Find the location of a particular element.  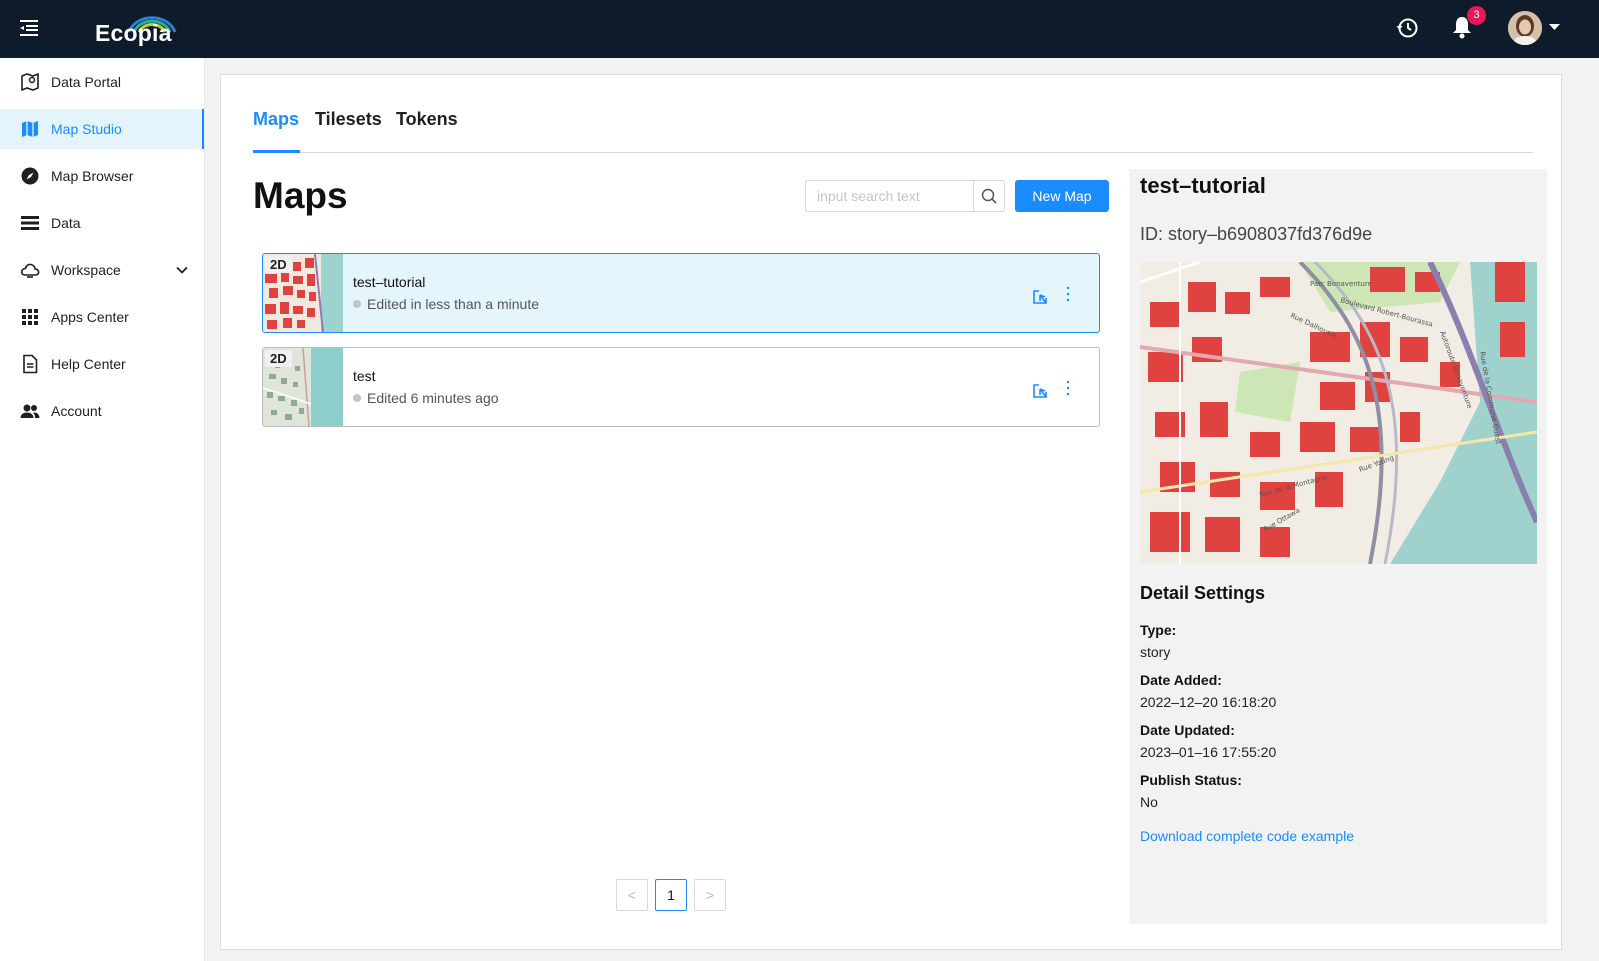

sidebar-item-workspace: Workspace is located at coordinates (102, 270).